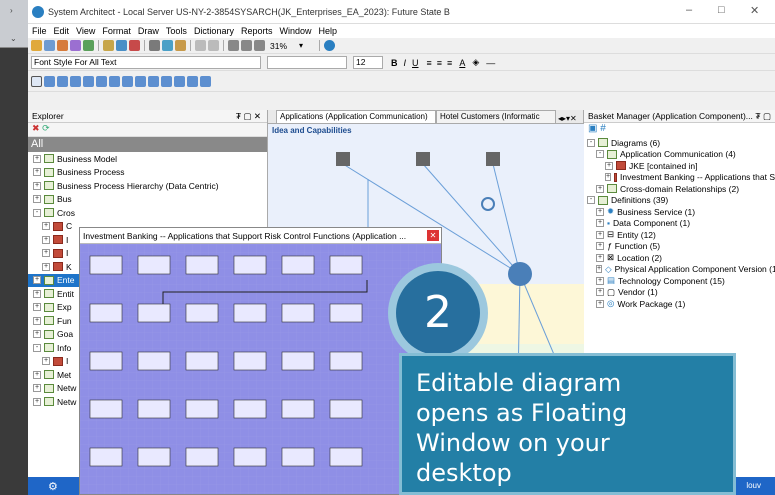  Describe the element at coordinates (368, 62) in the screenshot. I see `font-size-select: 12` at that location.